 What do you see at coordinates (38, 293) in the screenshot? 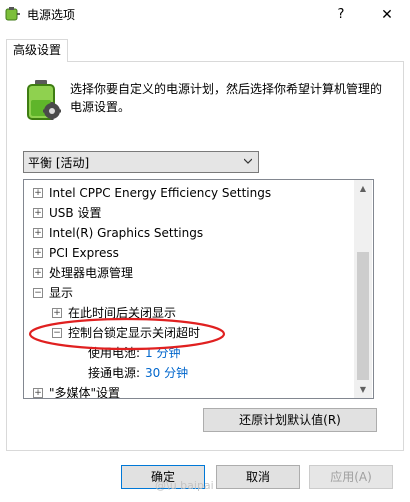
I see `collapse-icon: −` at bounding box center [38, 293].